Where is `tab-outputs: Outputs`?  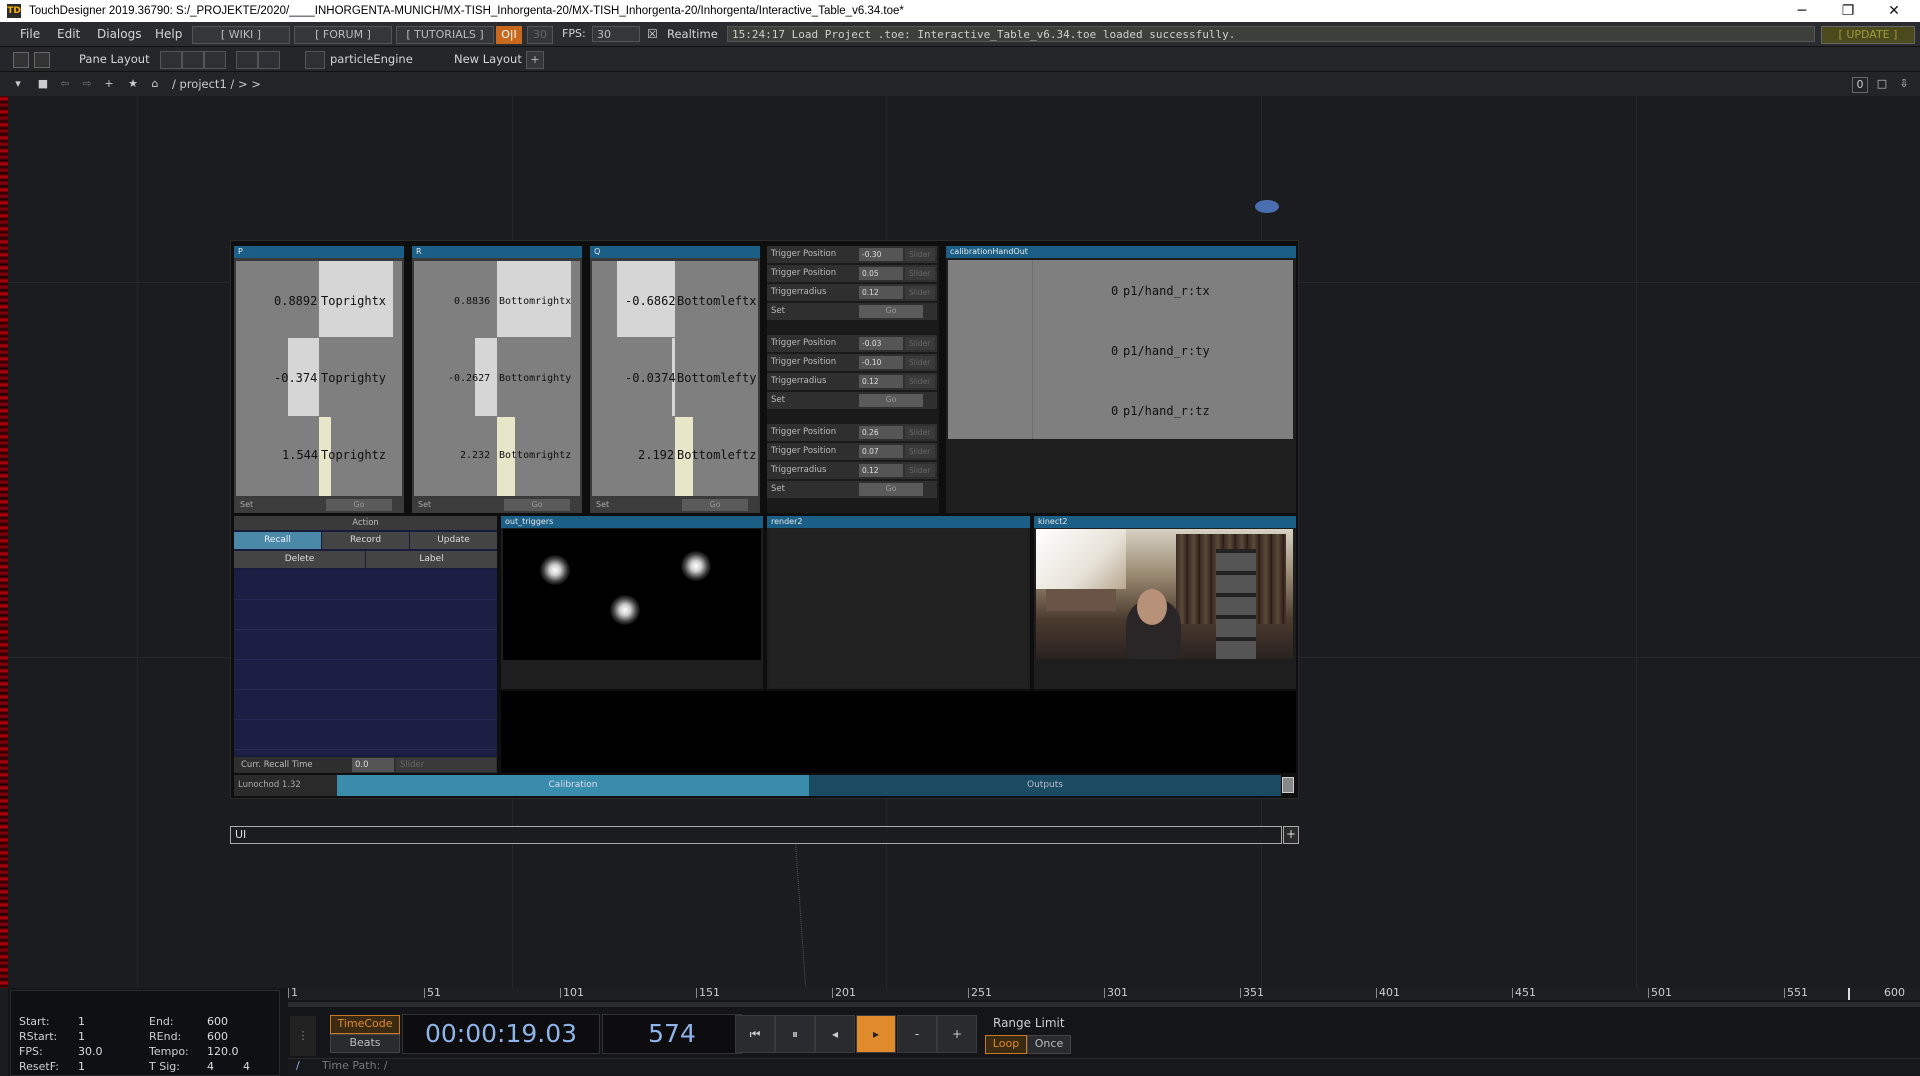 tab-outputs: Outputs is located at coordinates (1045, 785).